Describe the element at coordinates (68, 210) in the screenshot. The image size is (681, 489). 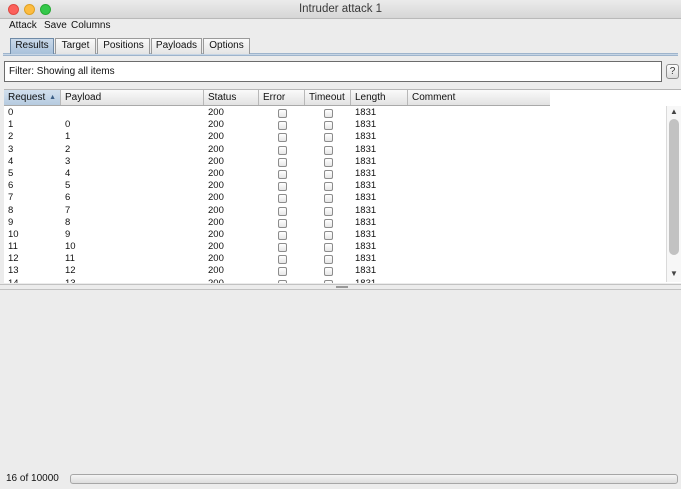
I see `cell-payload: 7` at that location.